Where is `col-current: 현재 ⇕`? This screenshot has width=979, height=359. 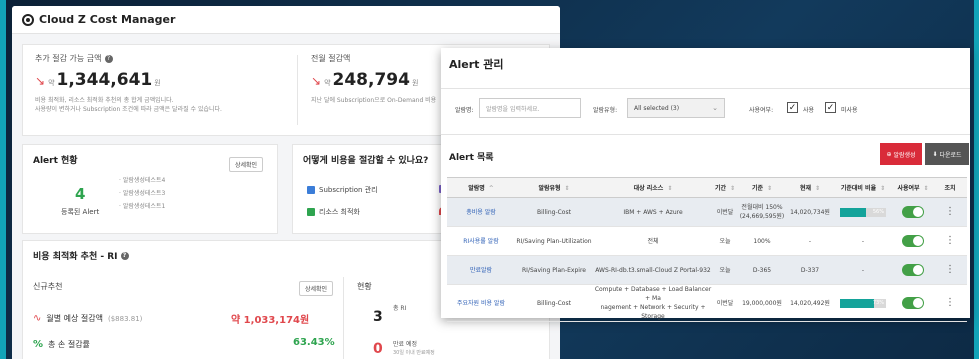
col-current: 현재 ⇕ is located at coordinates (810, 187).